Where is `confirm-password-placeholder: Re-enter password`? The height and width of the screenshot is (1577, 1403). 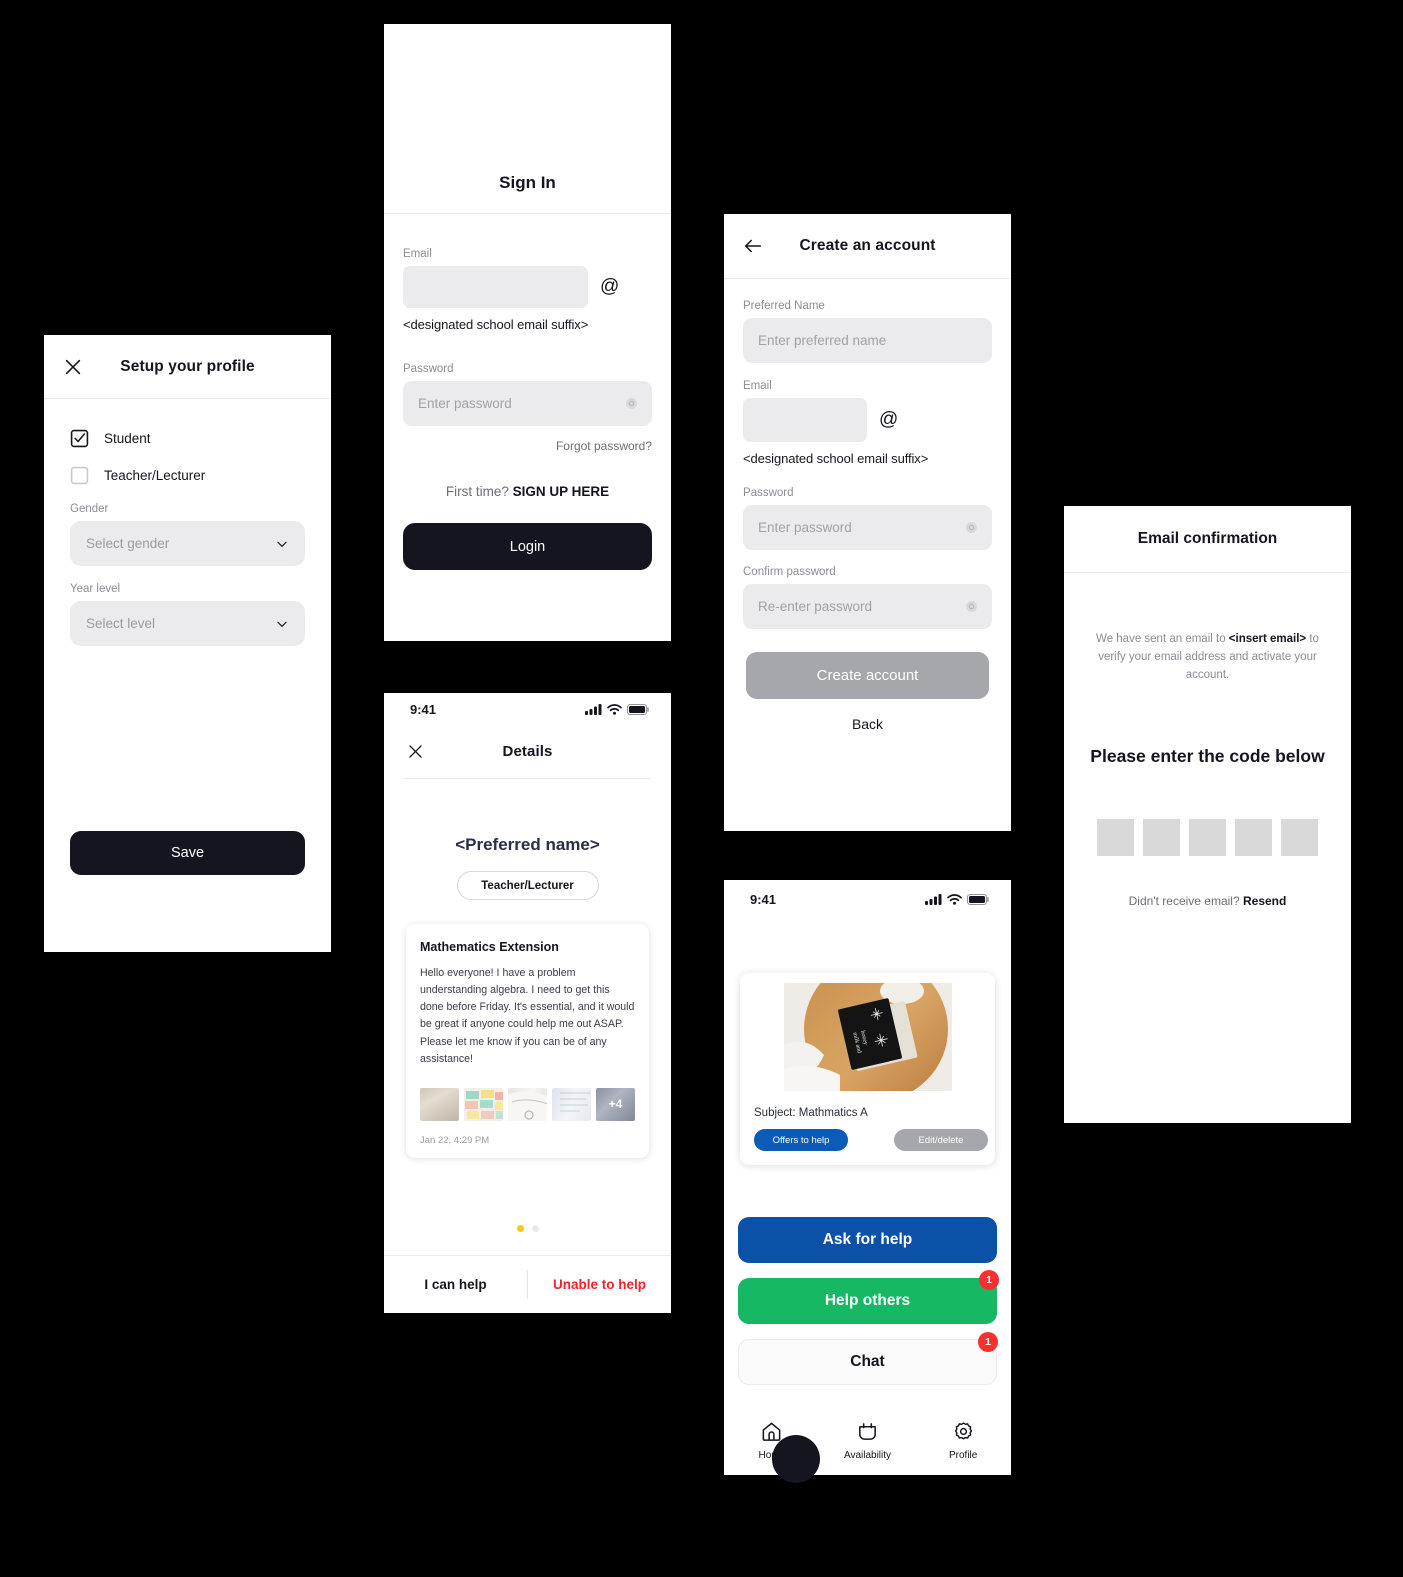
confirm-password-placeholder: Re-enter password is located at coordinates (815, 606).